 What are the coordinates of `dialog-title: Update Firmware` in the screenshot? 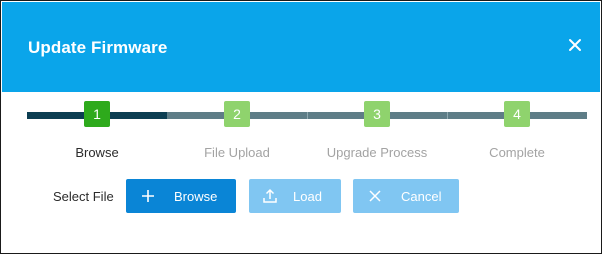 It's located at (98, 47).